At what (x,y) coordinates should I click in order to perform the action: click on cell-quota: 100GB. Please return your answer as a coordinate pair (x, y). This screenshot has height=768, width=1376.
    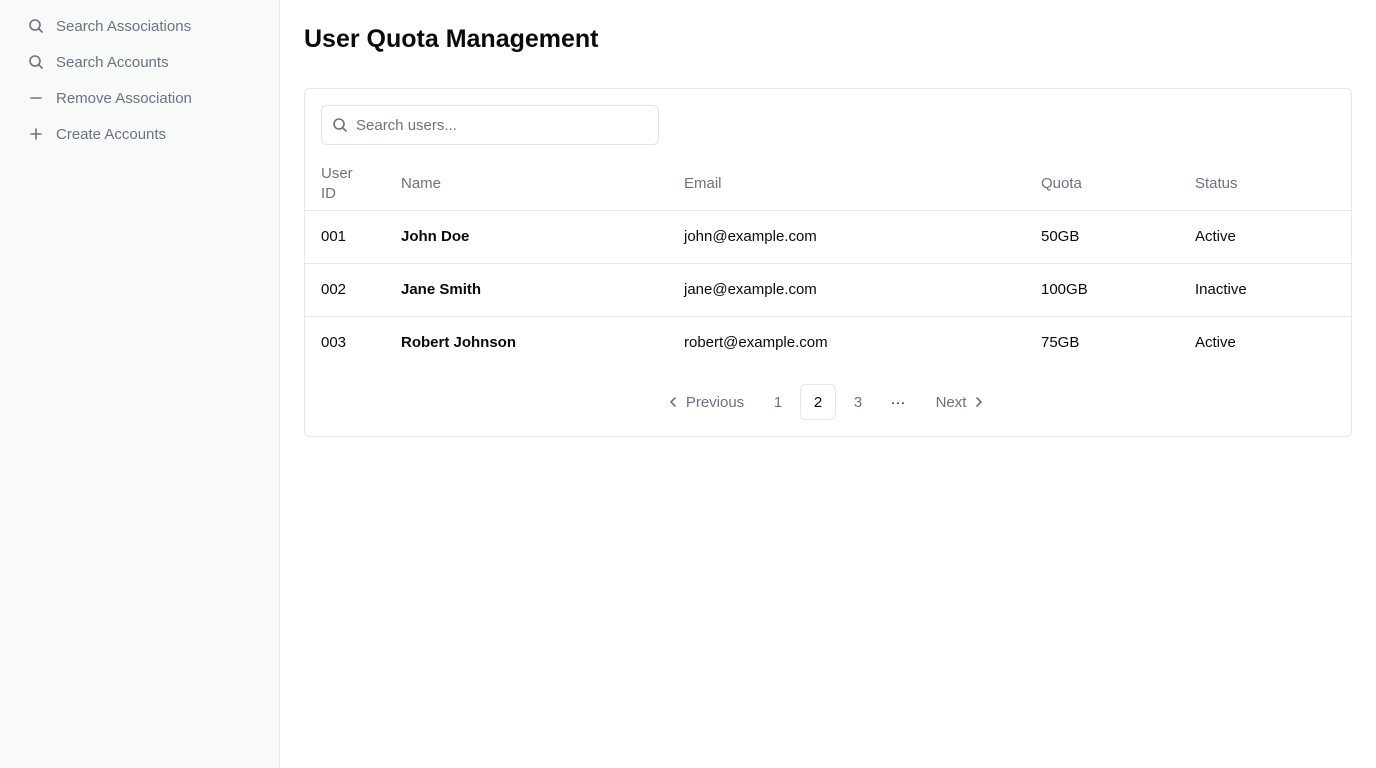
    Looking at the image, I should click on (1118, 289).